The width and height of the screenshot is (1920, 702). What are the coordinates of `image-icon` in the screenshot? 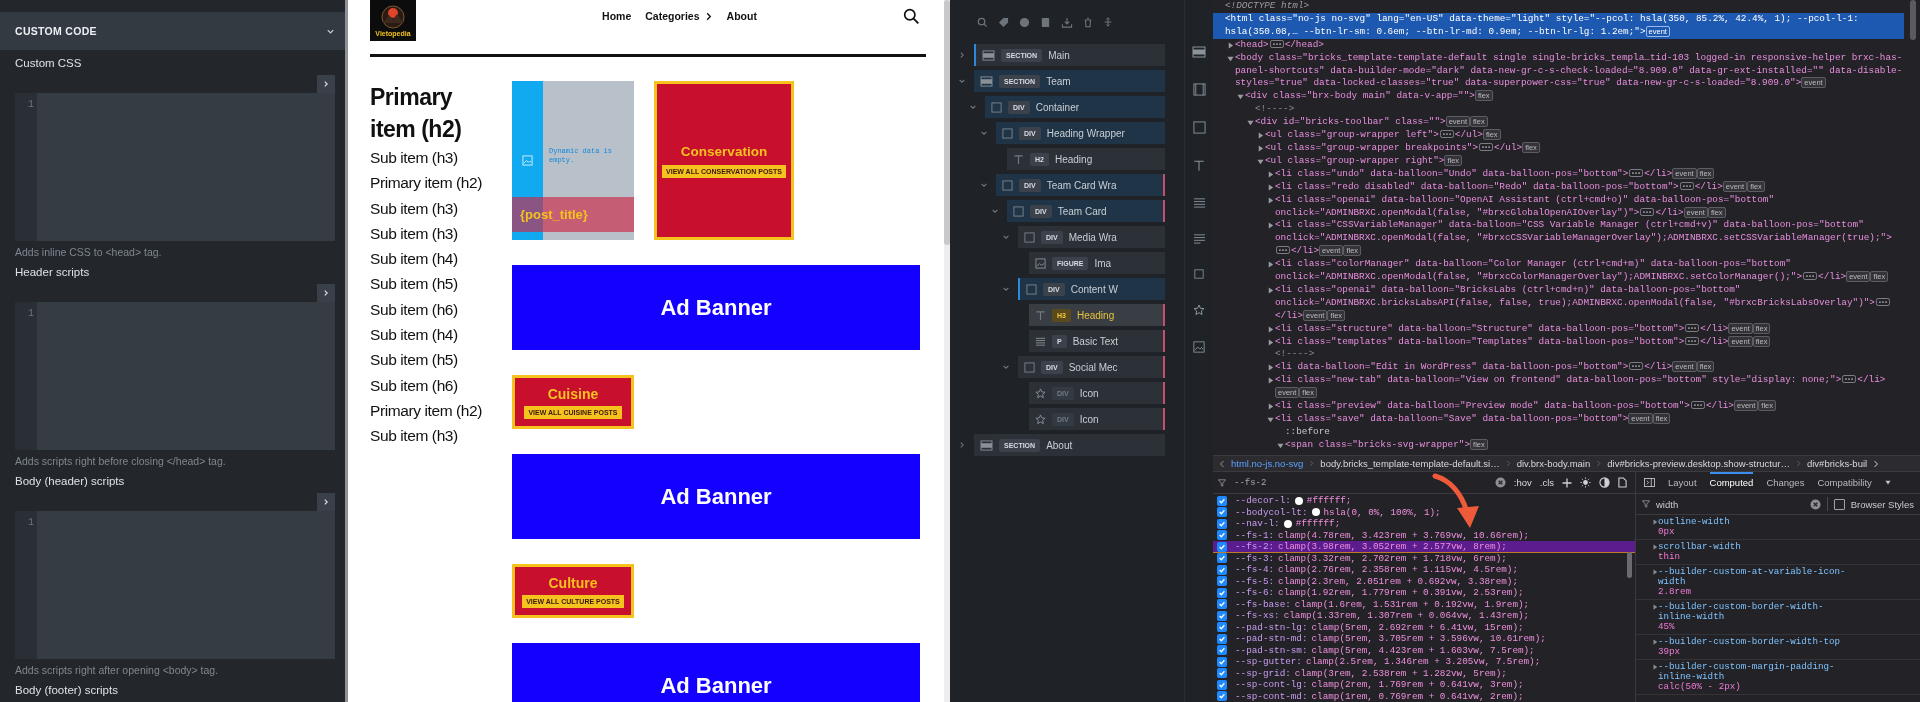 It's located at (1199, 347).